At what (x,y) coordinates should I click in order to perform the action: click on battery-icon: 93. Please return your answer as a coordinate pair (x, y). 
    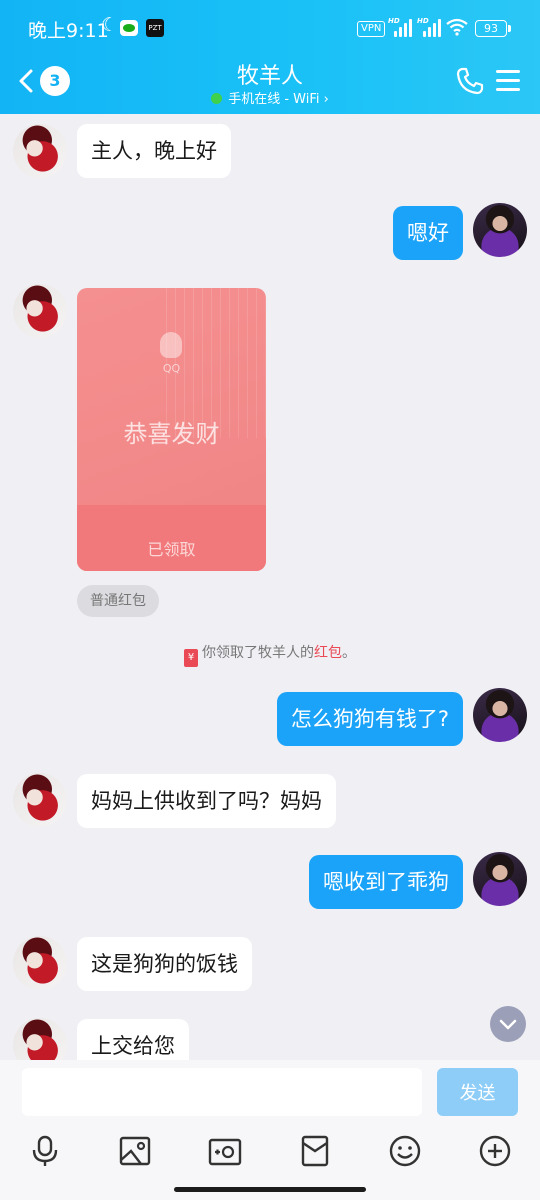
    Looking at the image, I should click on (493, 28).